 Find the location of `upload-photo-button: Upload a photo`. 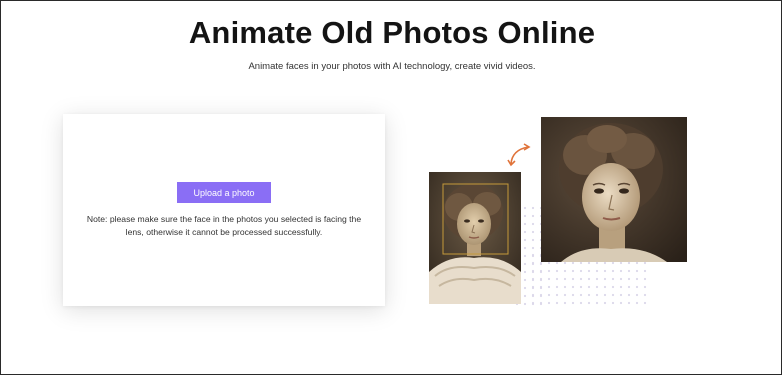

upload-photo-button: Upload a photo is located at coordinates (224, 192).